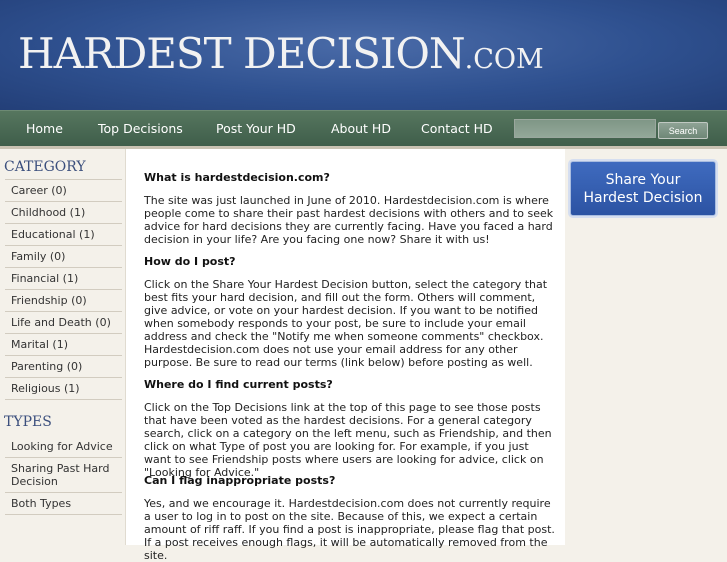  I want to click on category-item: Childhood (1), so click(63, 213).